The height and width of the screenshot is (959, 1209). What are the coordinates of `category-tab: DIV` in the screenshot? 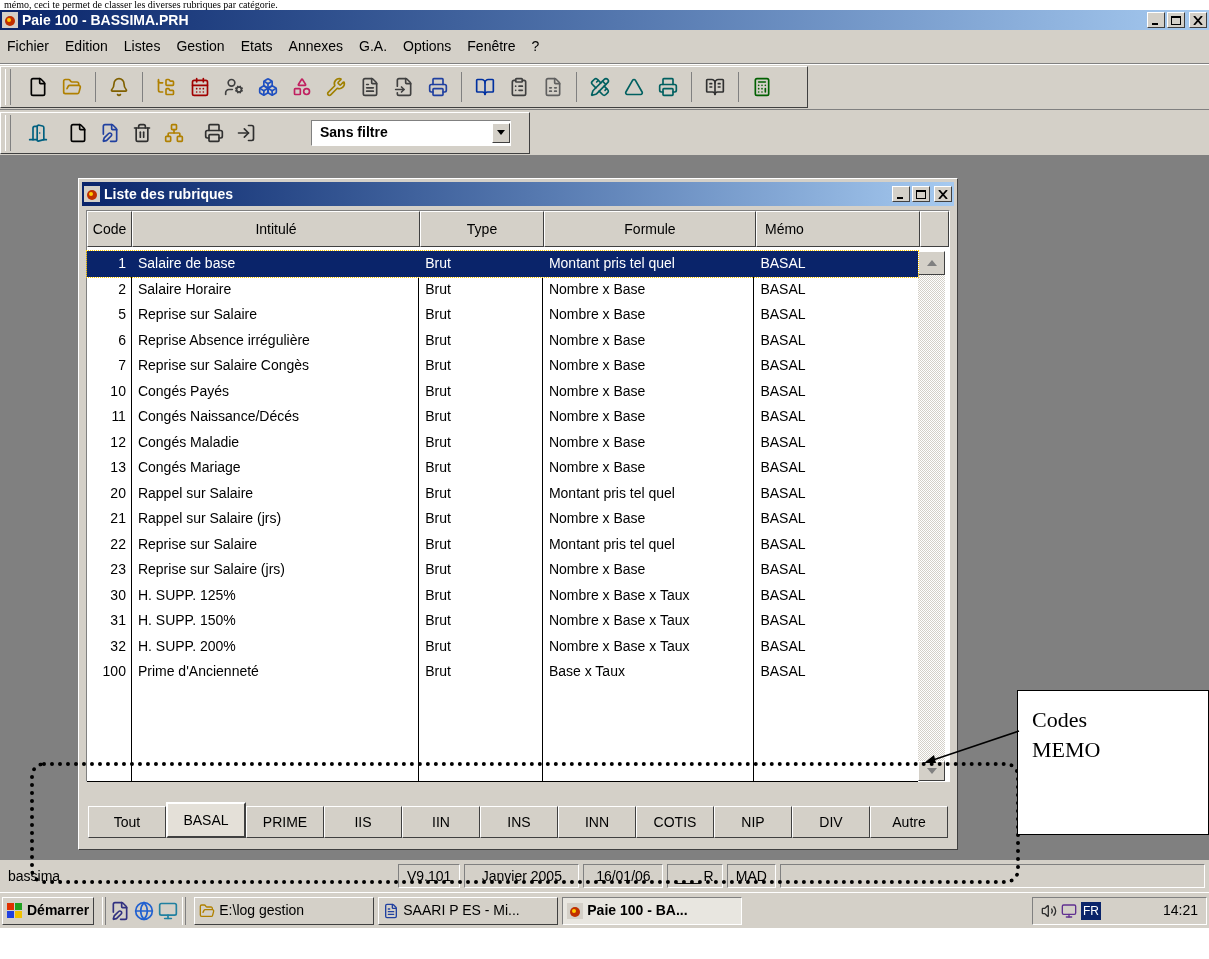 It's located at (831, 822).